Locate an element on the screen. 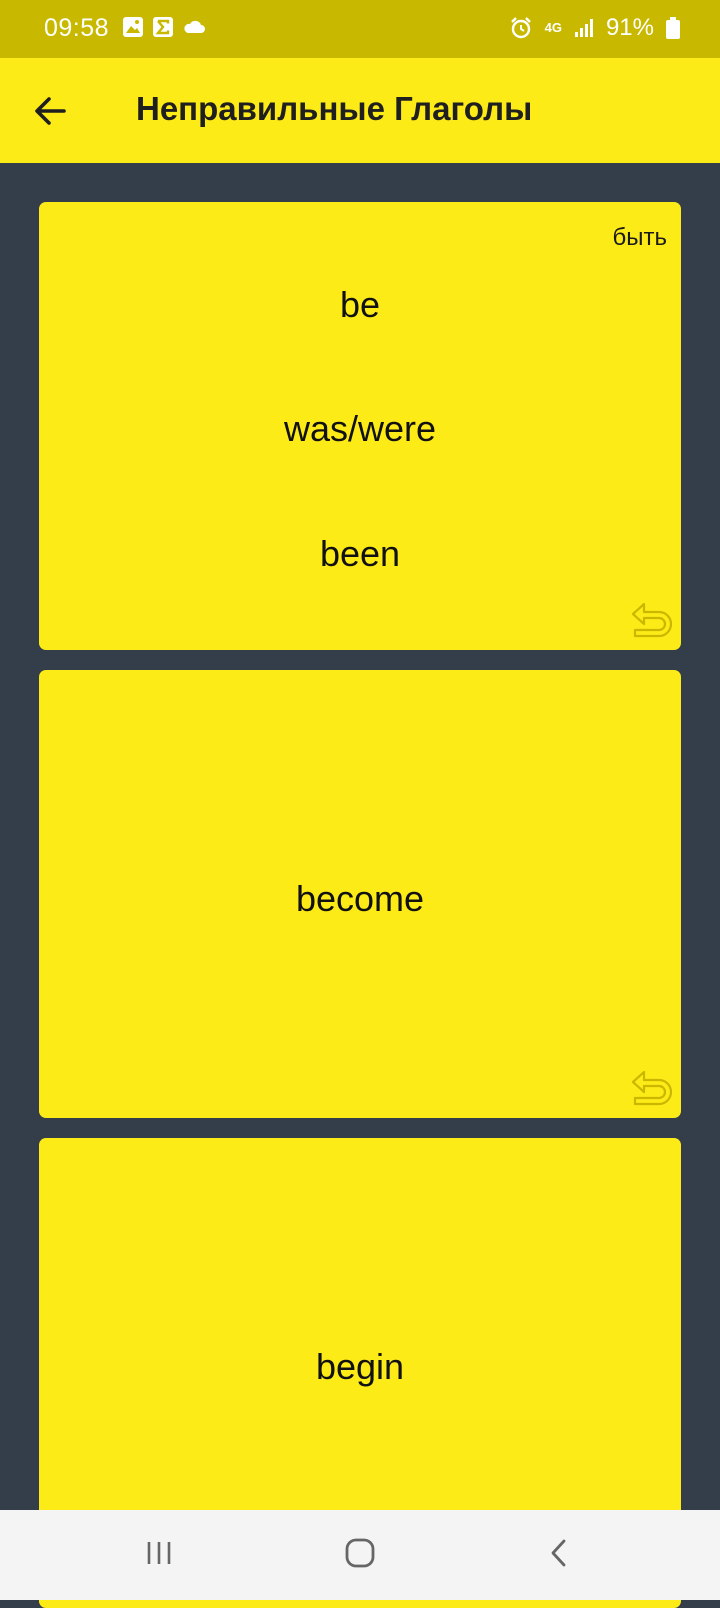 The height and width of the screenshot is (1608, 720). back-arrow-icon is located at coordinates (51, 111).